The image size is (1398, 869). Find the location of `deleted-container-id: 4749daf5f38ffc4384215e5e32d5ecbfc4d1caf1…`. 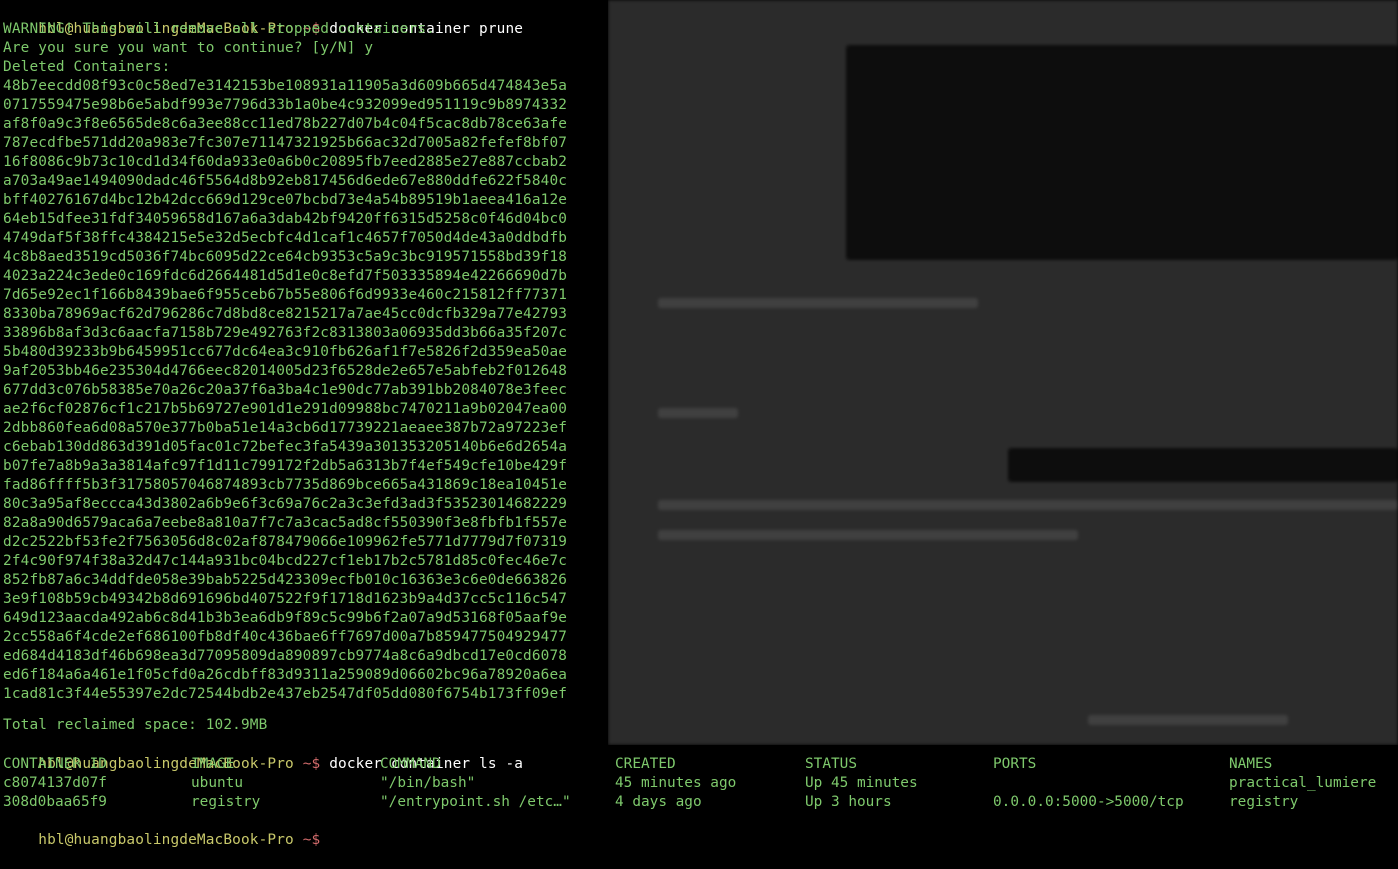

deleted-container-id: 4749daf5f38ffc4384215e5e32d5ecbfc4d1caf1… is located at coordinates (285, 238).